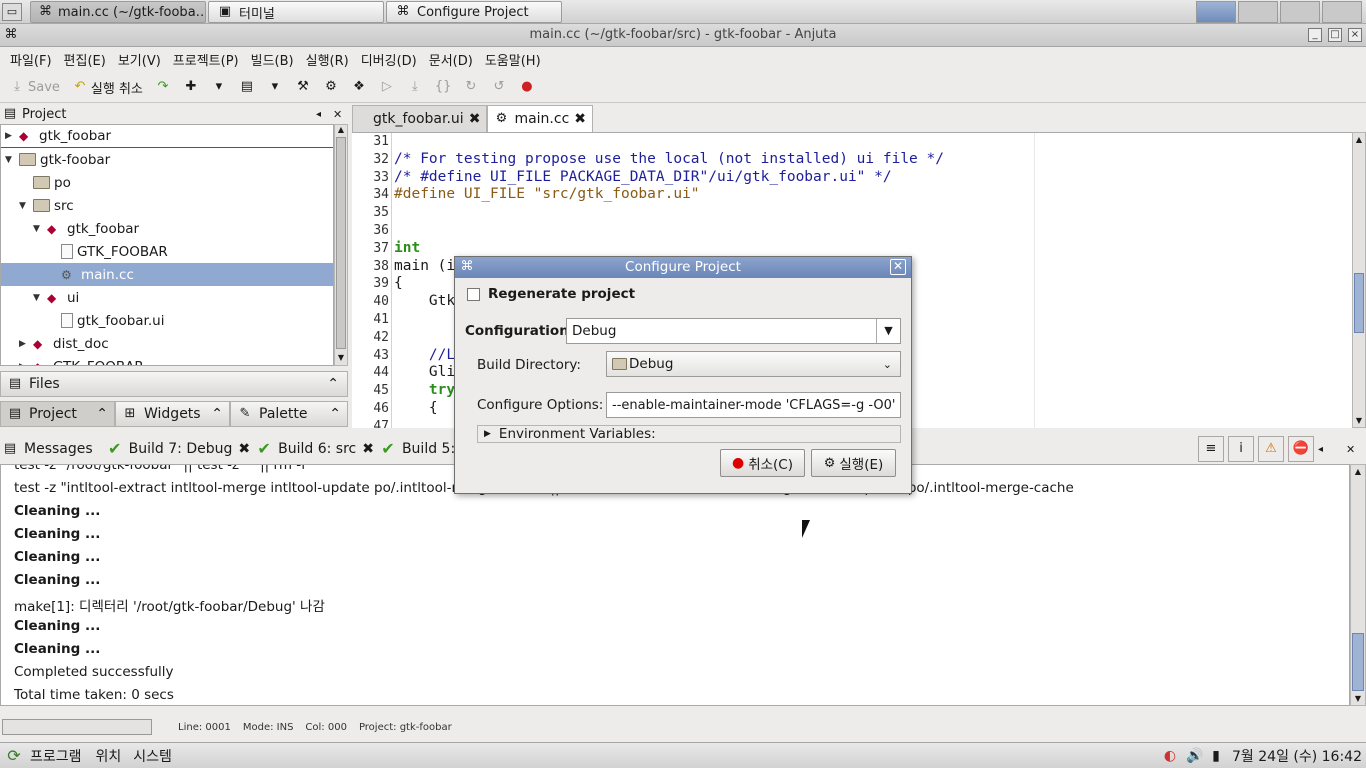 The image size is (1366, 768). Describe the element at coordinates (172, 414) in the screenshot. I see `tab-widgets: ⊞ Widgets ⌃` at that location.